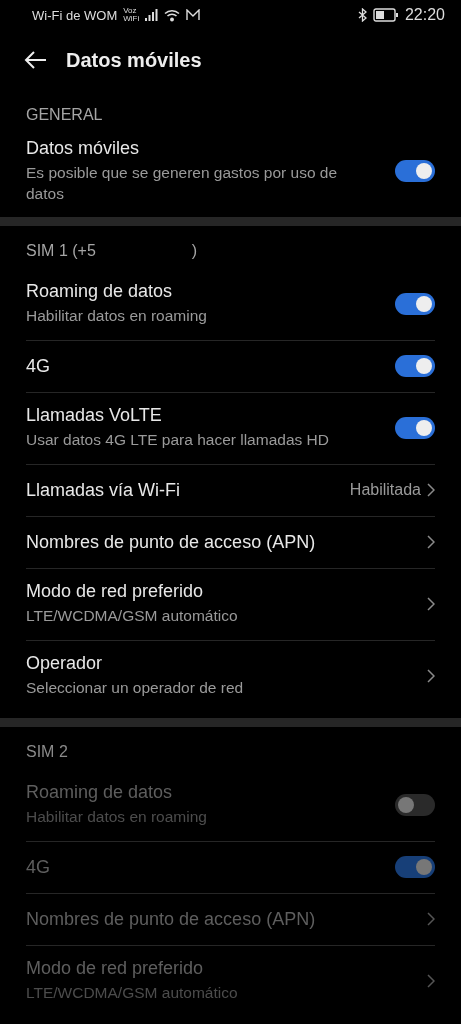  What do you see at coordinates (424, 15) in the screenshot?
I see `clock-time: 22:20` at bounding box center [424, 15].